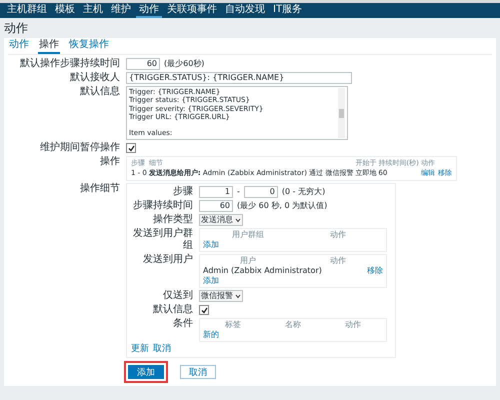  Describe the element at coordinates (49, 46) in the screenshot. I see `tab: 操作` at that location.